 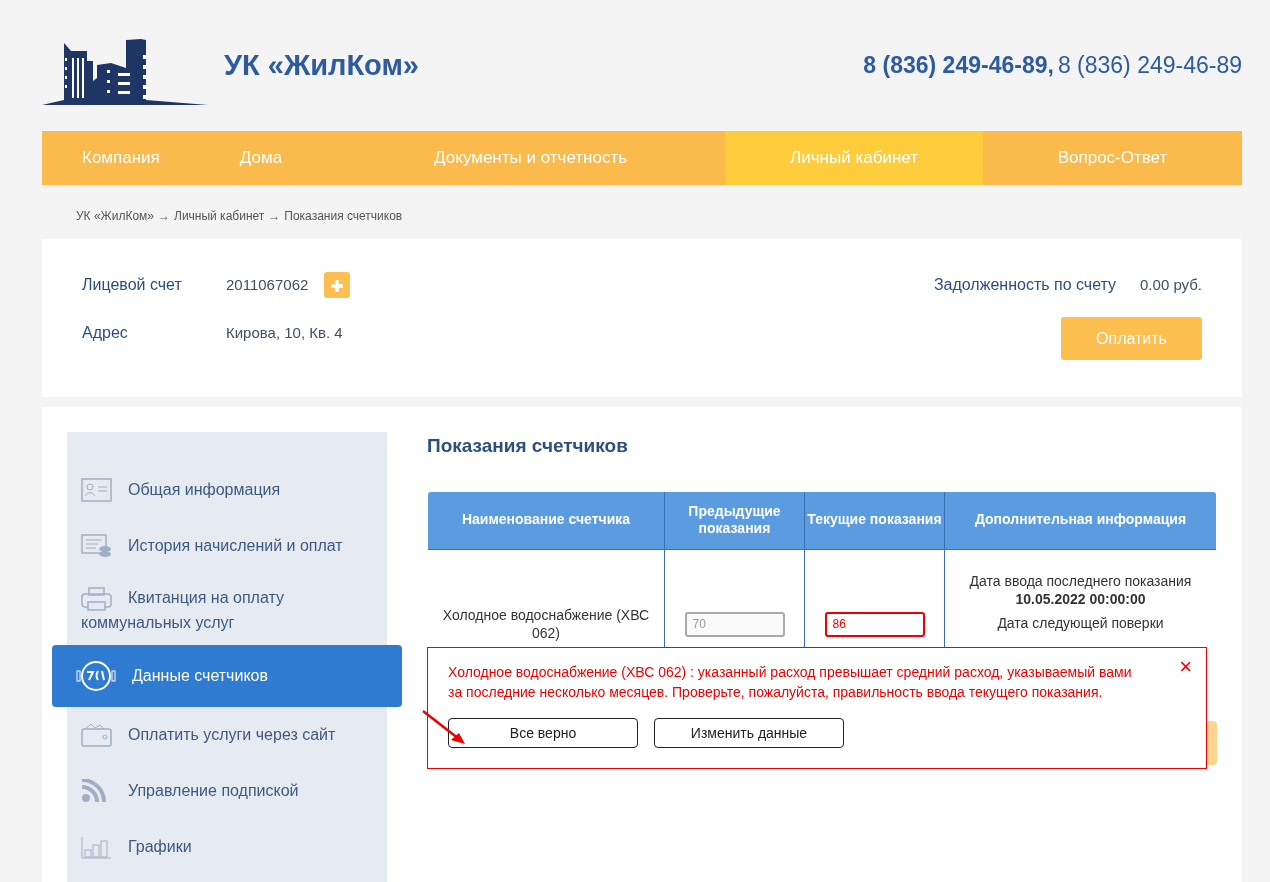 I want to click on field-value: Кирова, 10, Кв. 4, so click(x=284, y=332).